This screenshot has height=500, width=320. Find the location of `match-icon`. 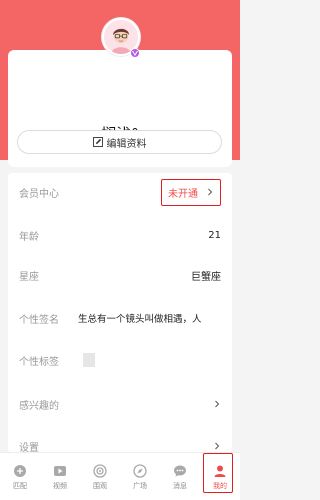

match-icon is located at coordinates (20, 471).